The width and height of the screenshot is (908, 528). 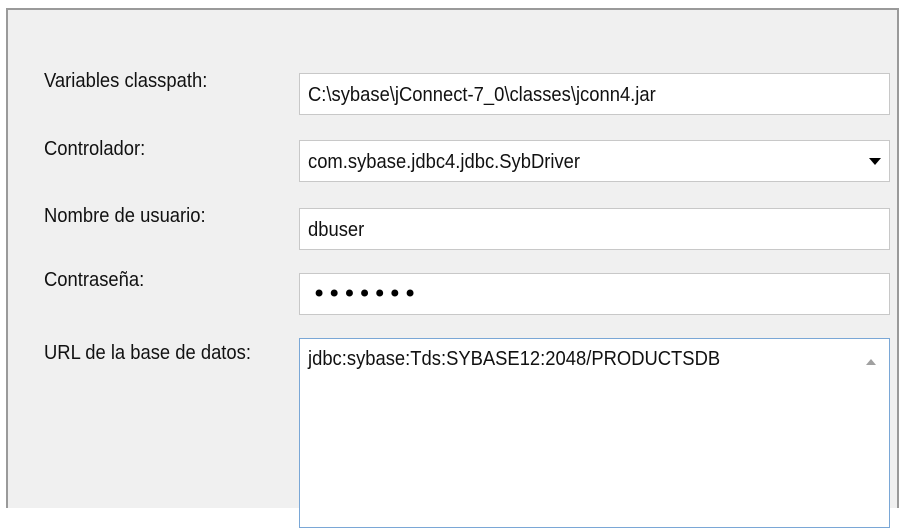 What do you see at coordinates (94, 280) in the screenshot?
I see `password-label: Contraseña:` at bounding box center [94, 280].